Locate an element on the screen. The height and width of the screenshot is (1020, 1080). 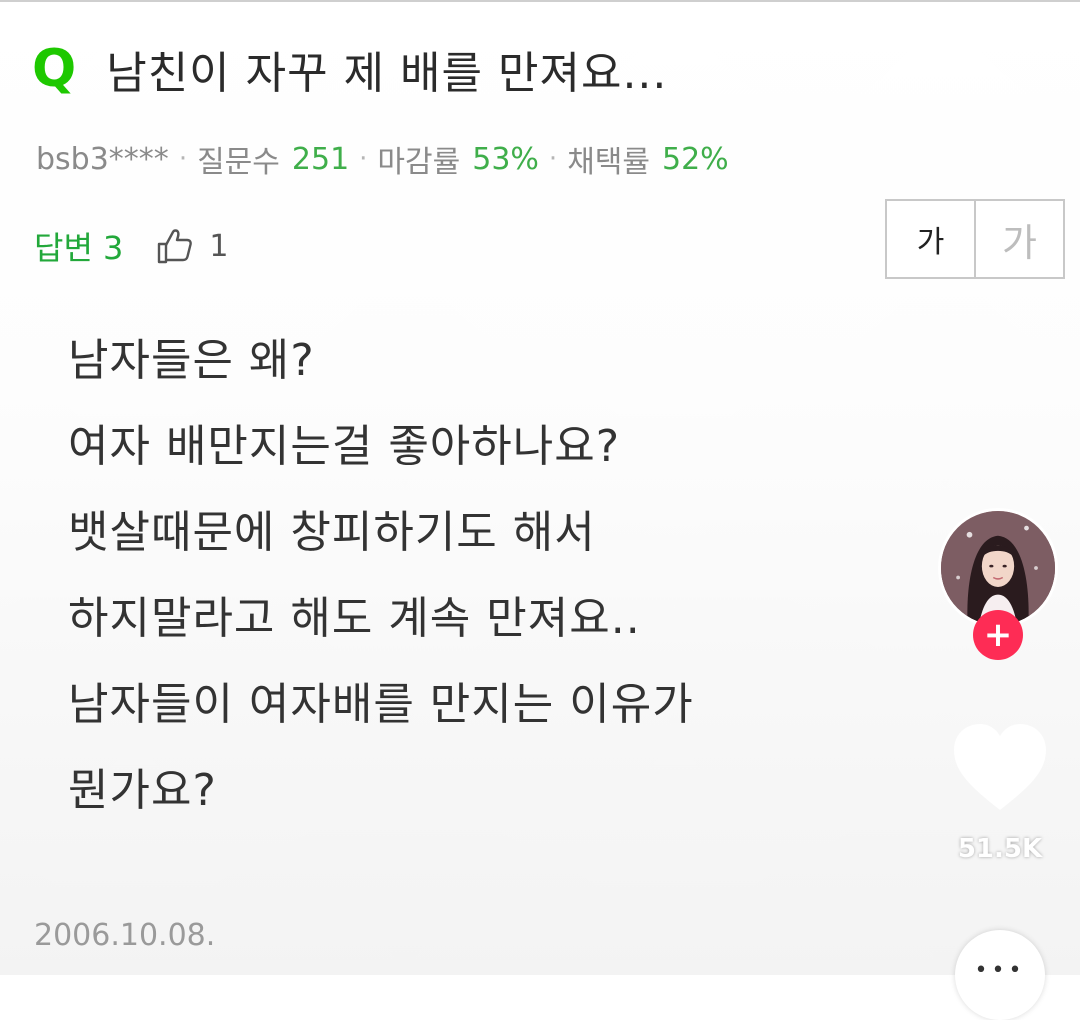
thumbs-up-icon is located at coordinates (175, 246).